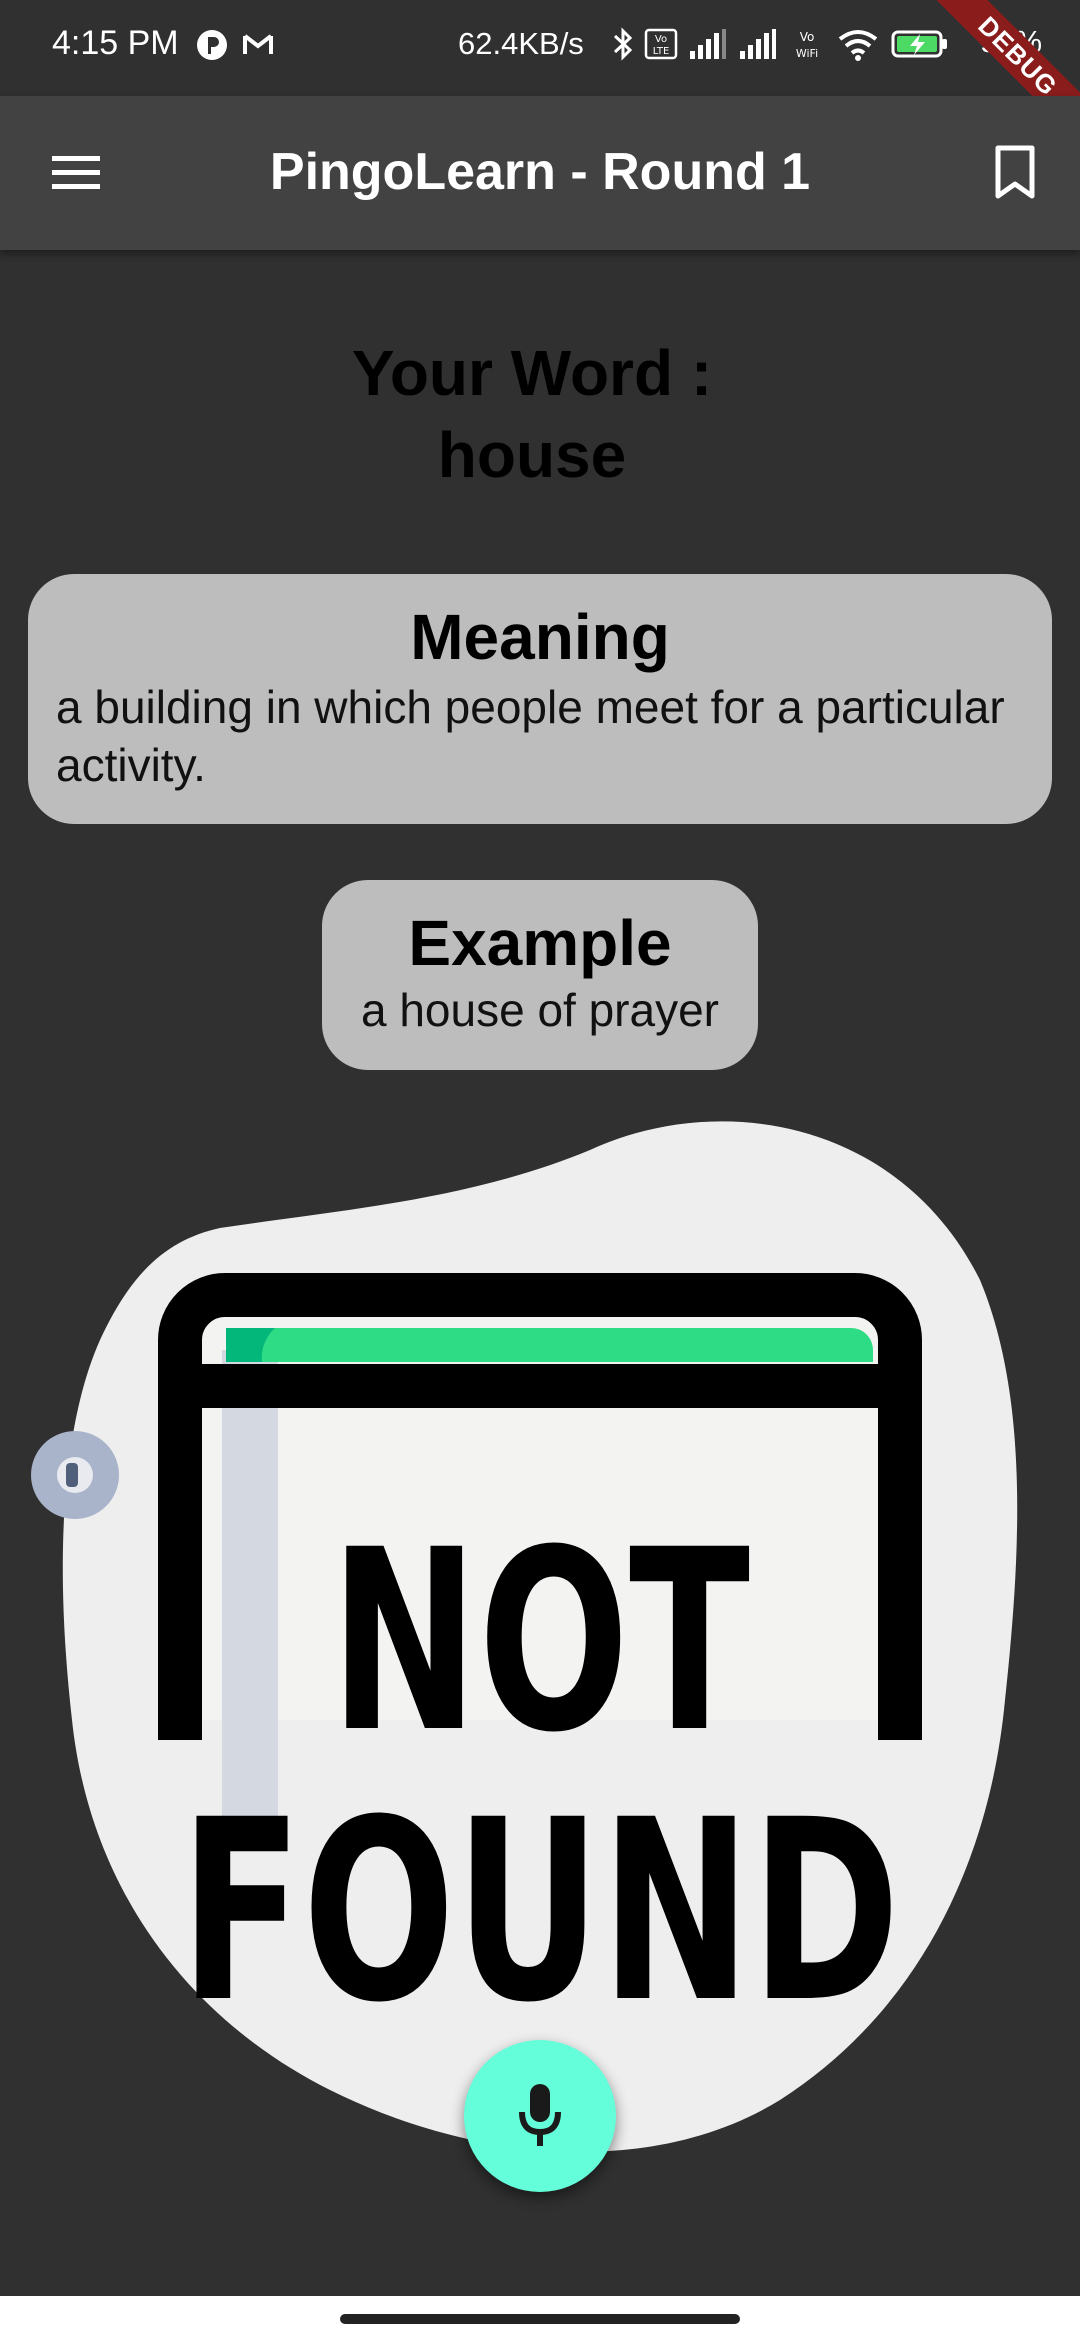 Image resolution: width=1080 pixels, height=2340 pixels. I want to click on microphone-button, so click(540, 2116).